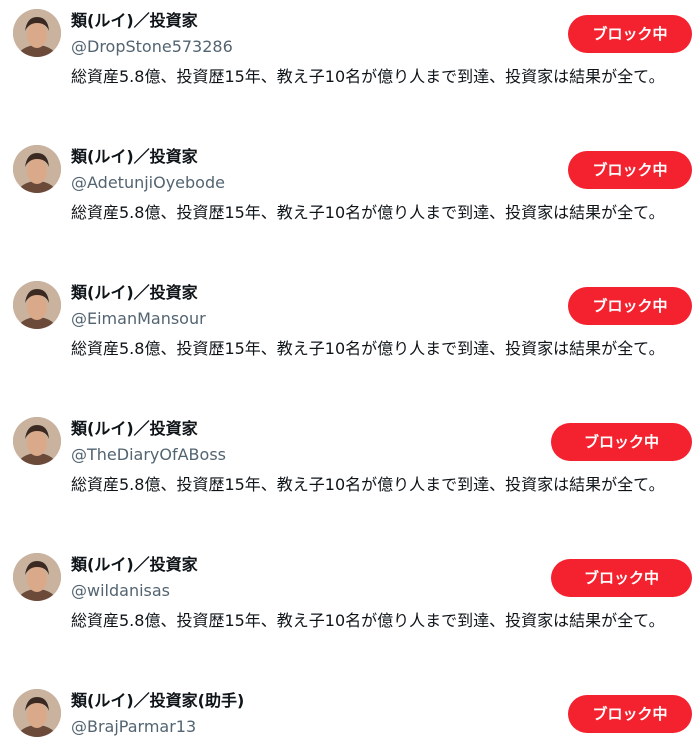  I want to click on user-handle: @BrajParmar13, so click(133, 727).